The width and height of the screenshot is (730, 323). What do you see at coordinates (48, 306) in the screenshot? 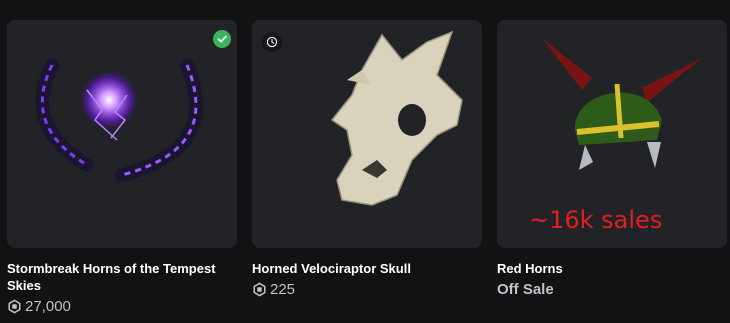
I see `price-value: 27,000` at bounding box center [48, 306].